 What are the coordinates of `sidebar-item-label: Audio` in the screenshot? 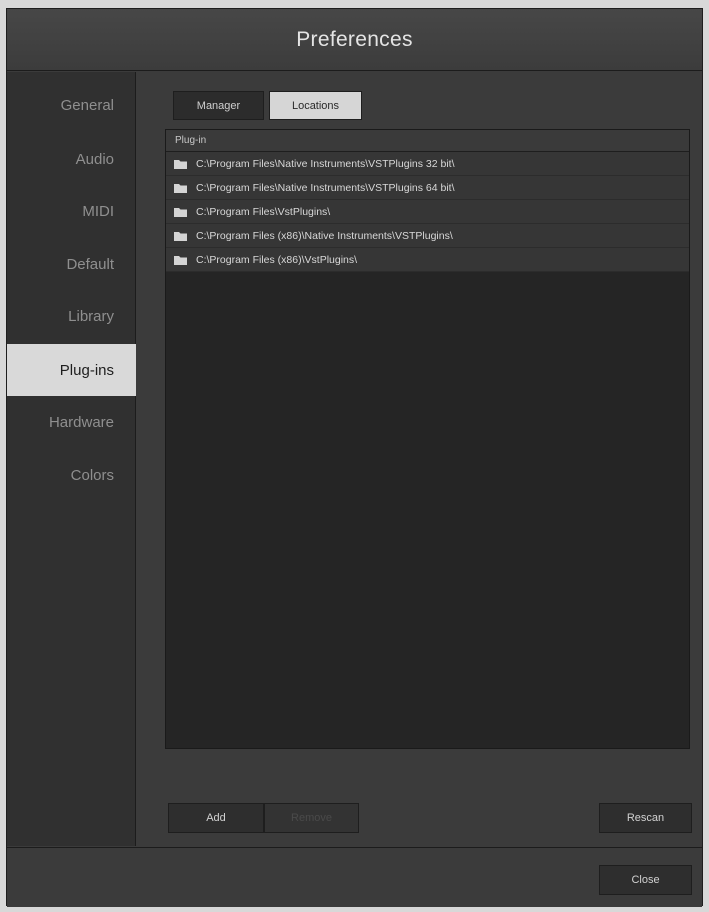 It's located at (94, 159).